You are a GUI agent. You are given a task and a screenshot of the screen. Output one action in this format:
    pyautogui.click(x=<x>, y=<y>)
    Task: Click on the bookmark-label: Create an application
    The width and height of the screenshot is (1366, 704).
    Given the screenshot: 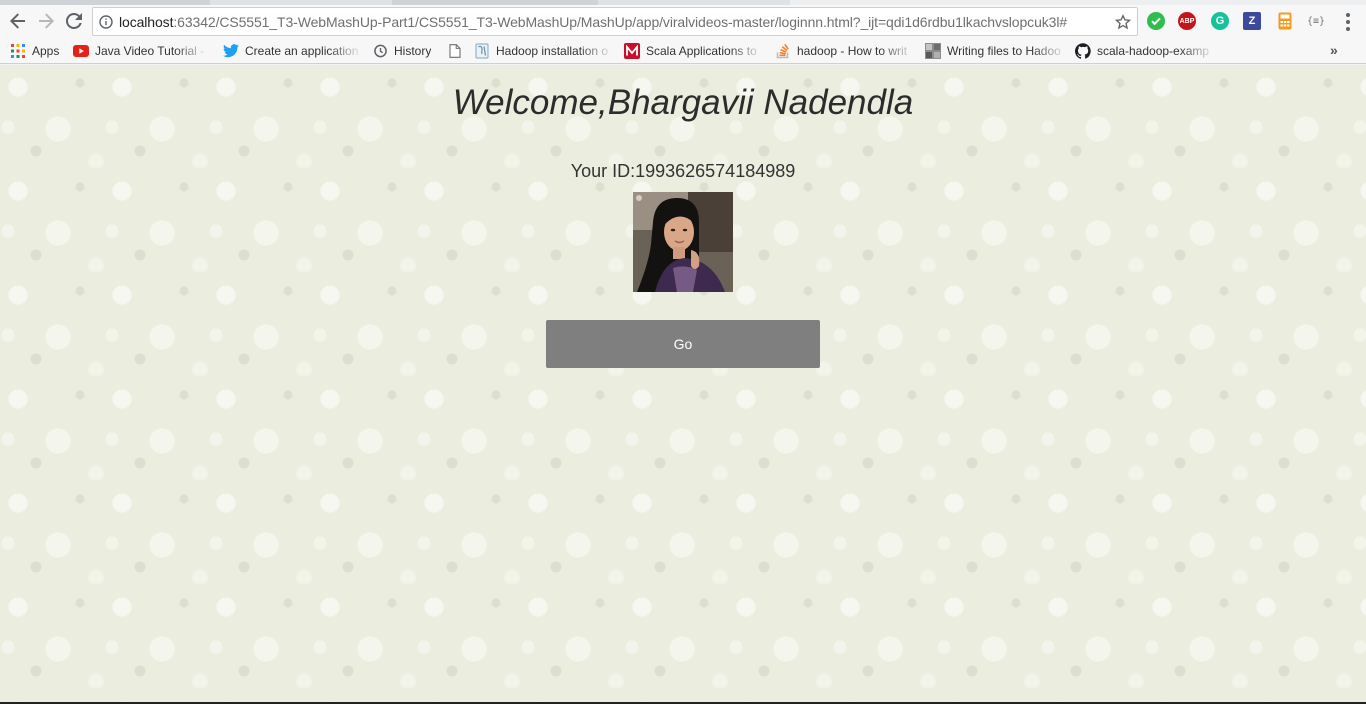 What is the action you would take?
    pyautogui.click(x=302, y=51)
    